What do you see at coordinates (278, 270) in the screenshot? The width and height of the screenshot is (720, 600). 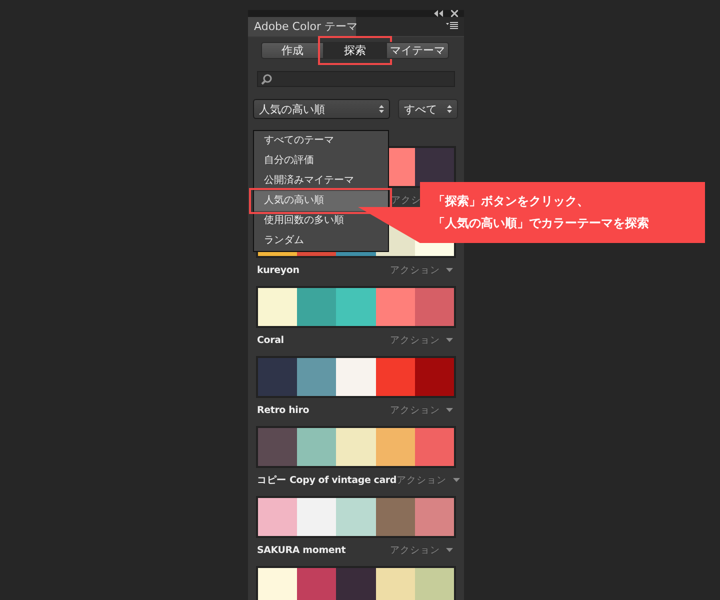 I see `theme-name: kureyon` at bounding box center [278, 270].